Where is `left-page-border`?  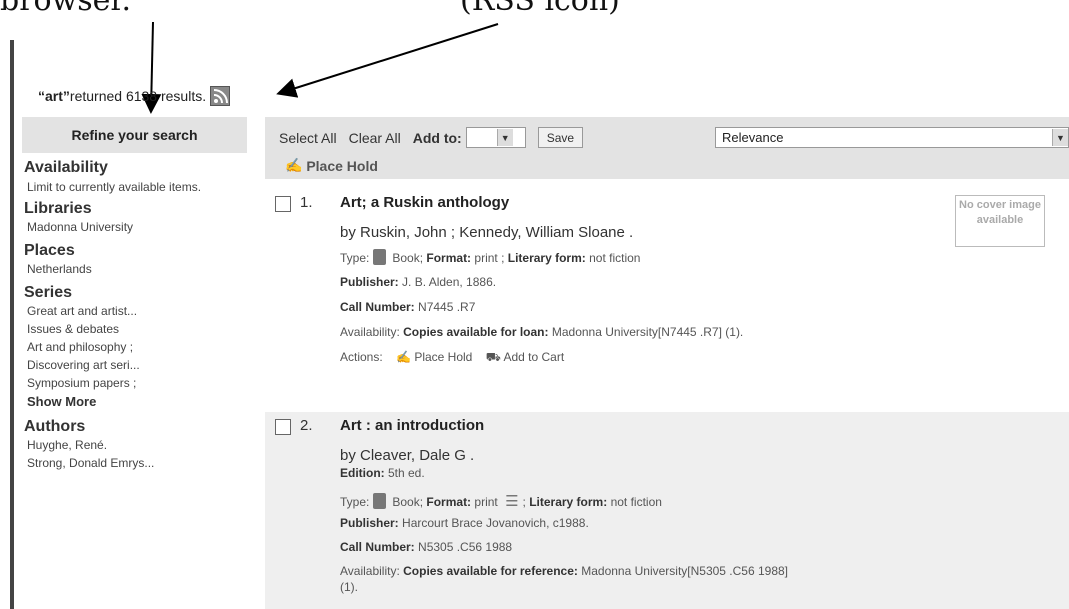 left-page-border is located at coordinates (12, 324).